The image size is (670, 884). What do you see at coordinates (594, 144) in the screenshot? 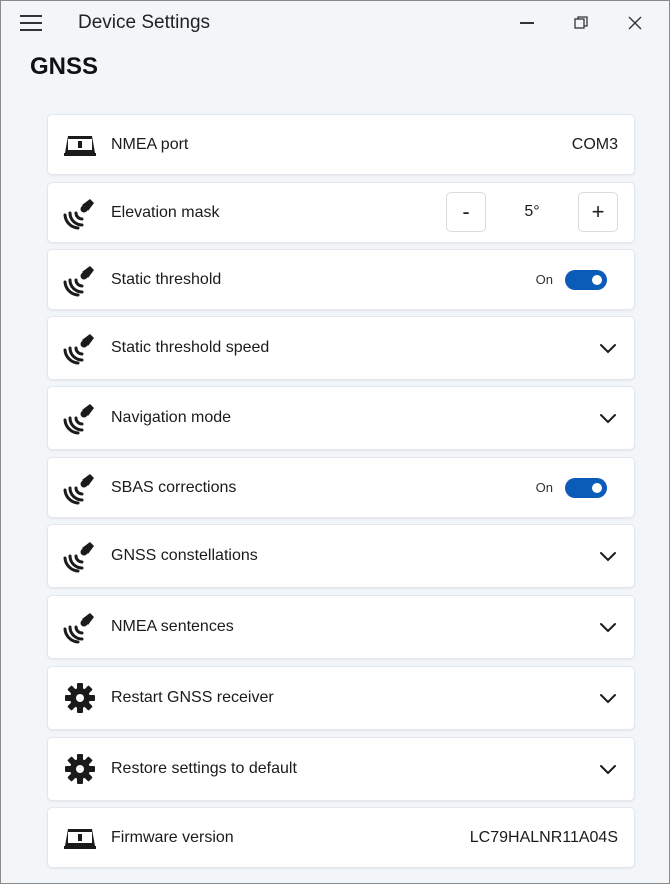
I see `setting-value: COM3` at bounding box center [594, 144].